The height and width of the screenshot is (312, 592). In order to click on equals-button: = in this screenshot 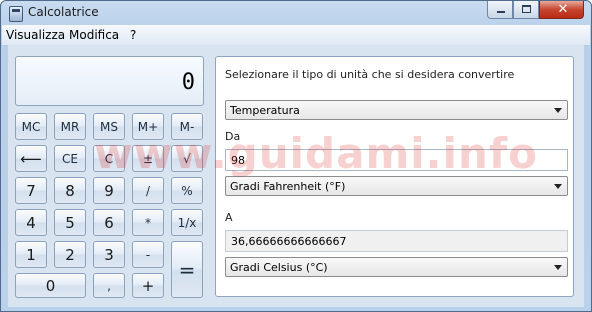, I will do `click(187, 269)`.